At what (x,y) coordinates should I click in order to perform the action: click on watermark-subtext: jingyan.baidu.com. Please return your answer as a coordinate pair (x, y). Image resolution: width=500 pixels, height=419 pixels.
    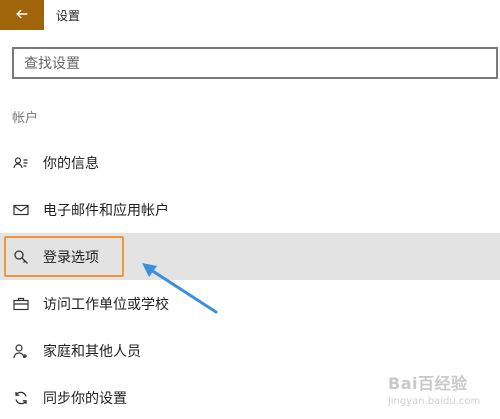
    Looking at the image, I should click on (434, 401).